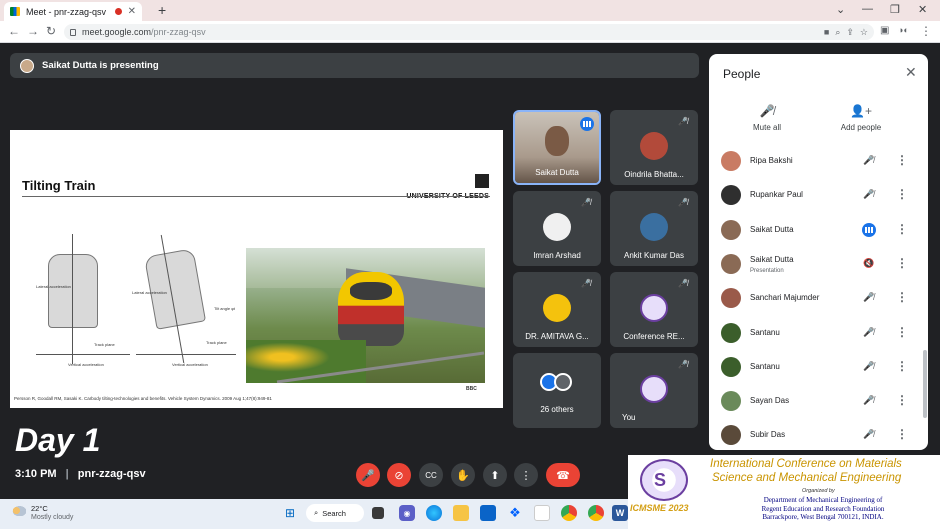  Describe the element at coordinates (818, 265) in the screenshot. I see `participant-row: Saikat Dutta Presentation 🔇 ⋮` at that location.